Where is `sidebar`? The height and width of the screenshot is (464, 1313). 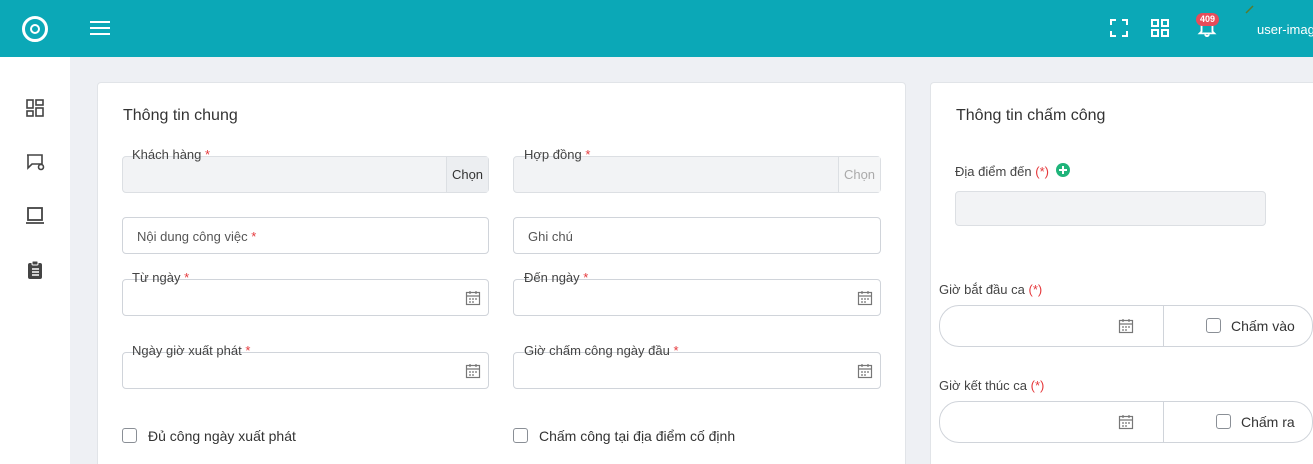 sidebar is located at coordinates (35, 260).